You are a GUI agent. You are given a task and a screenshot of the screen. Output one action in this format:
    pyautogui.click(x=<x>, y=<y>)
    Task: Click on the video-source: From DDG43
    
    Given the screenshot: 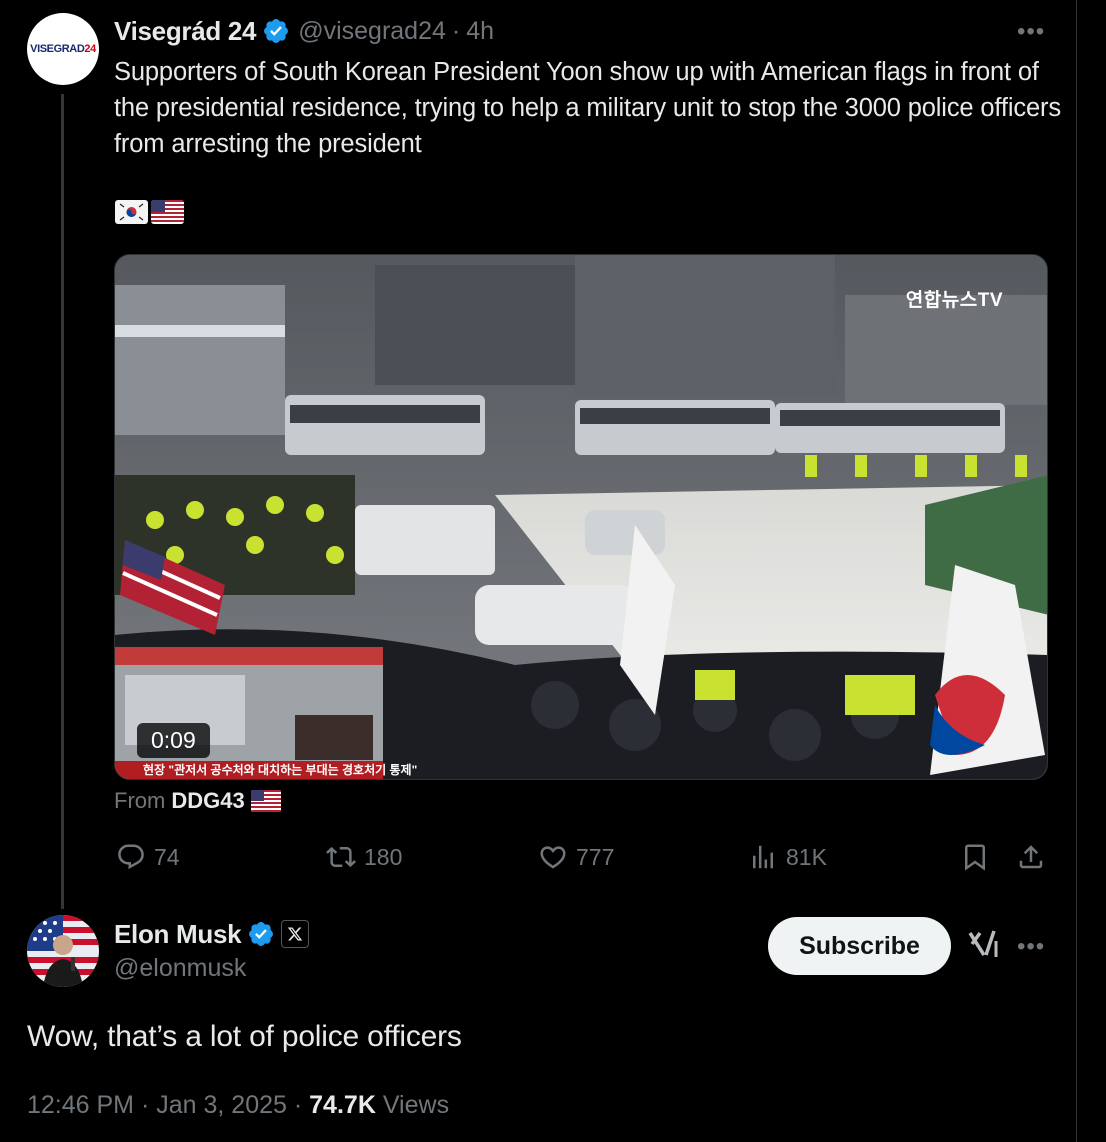 What is the action you would take?
    pyautogui.click(x=197, y=801)
    